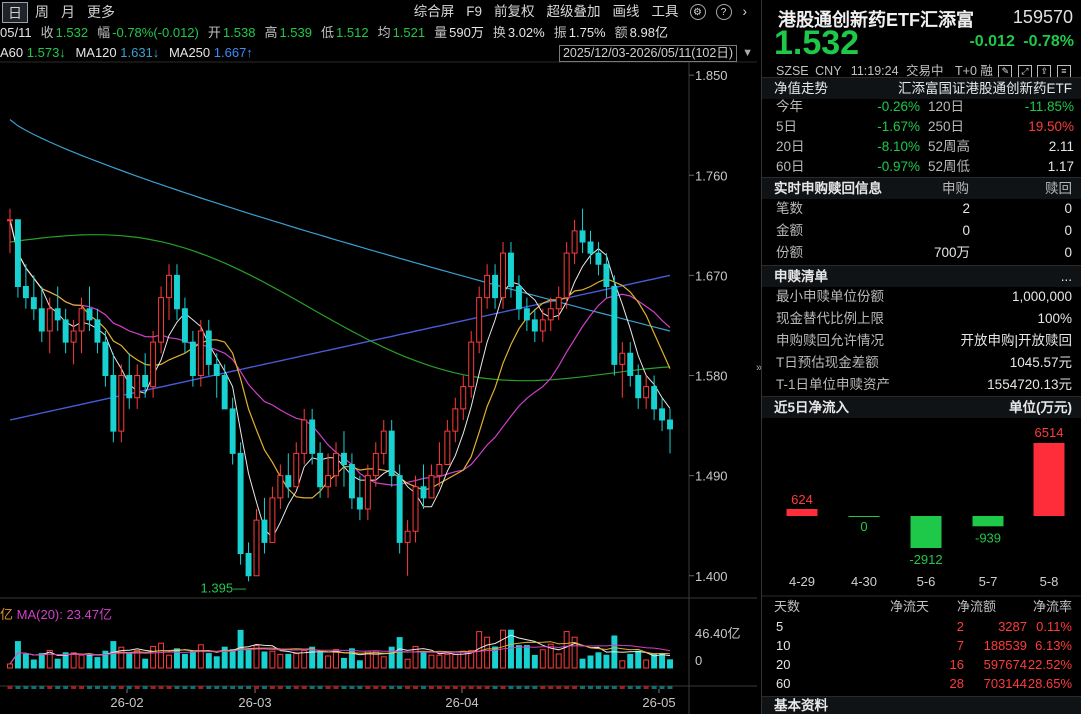 The width and height of the screenshot is (1081, 714). I want to click on draw-line-button: 画线, so click(626, 12).